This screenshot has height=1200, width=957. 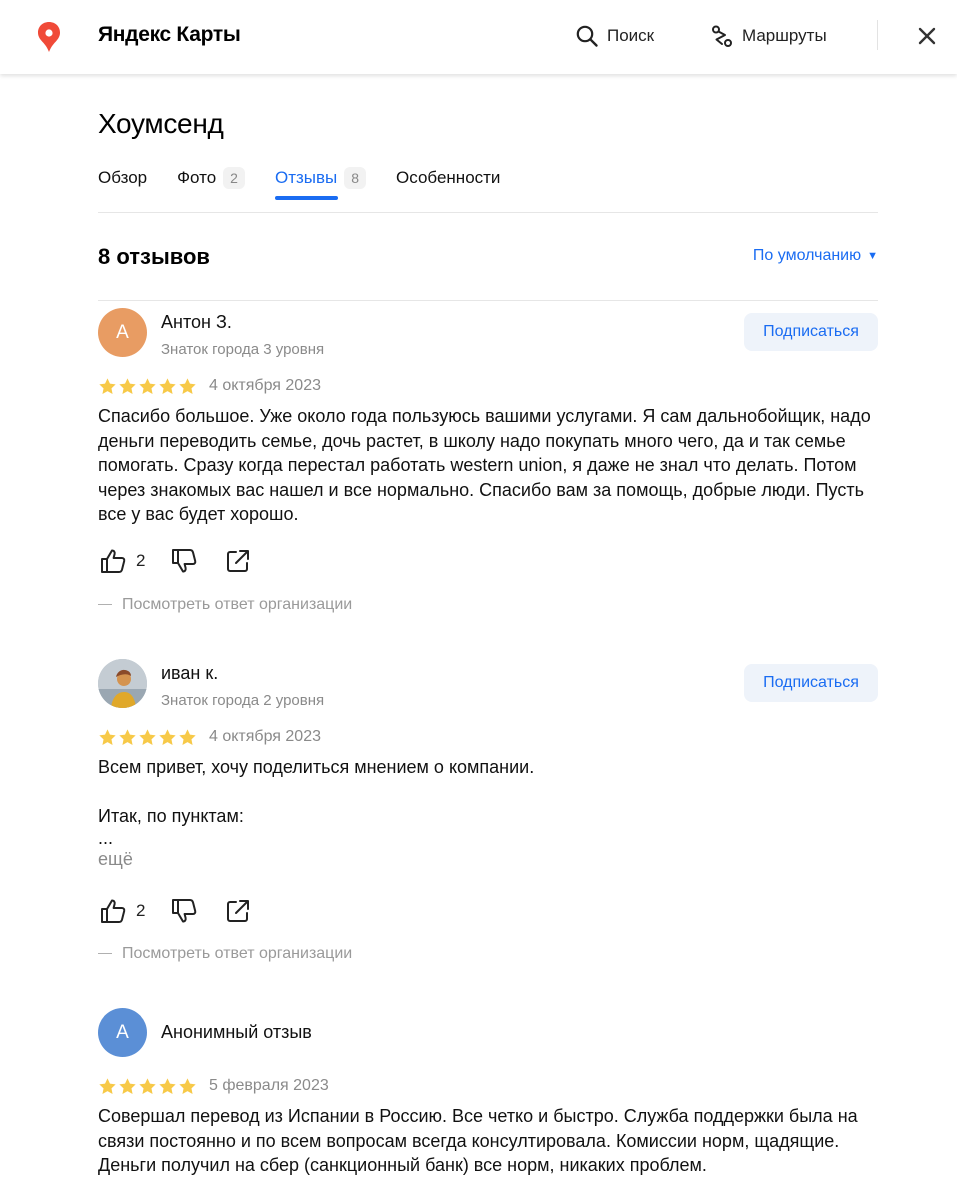 What do you see at coordinates (488, 300) in the screenshot?
I see `list-divider` at bounding box center [488, 300].